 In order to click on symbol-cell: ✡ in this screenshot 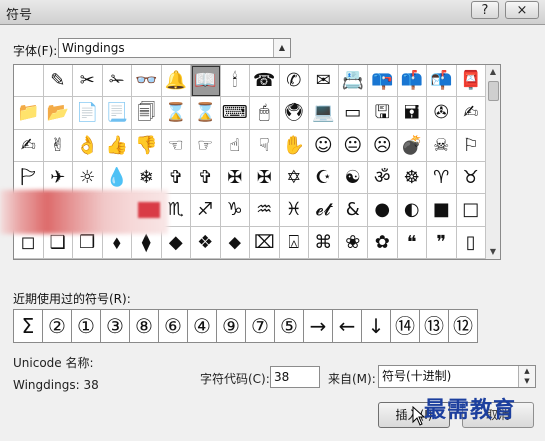, I will do `click(294, 178)`.